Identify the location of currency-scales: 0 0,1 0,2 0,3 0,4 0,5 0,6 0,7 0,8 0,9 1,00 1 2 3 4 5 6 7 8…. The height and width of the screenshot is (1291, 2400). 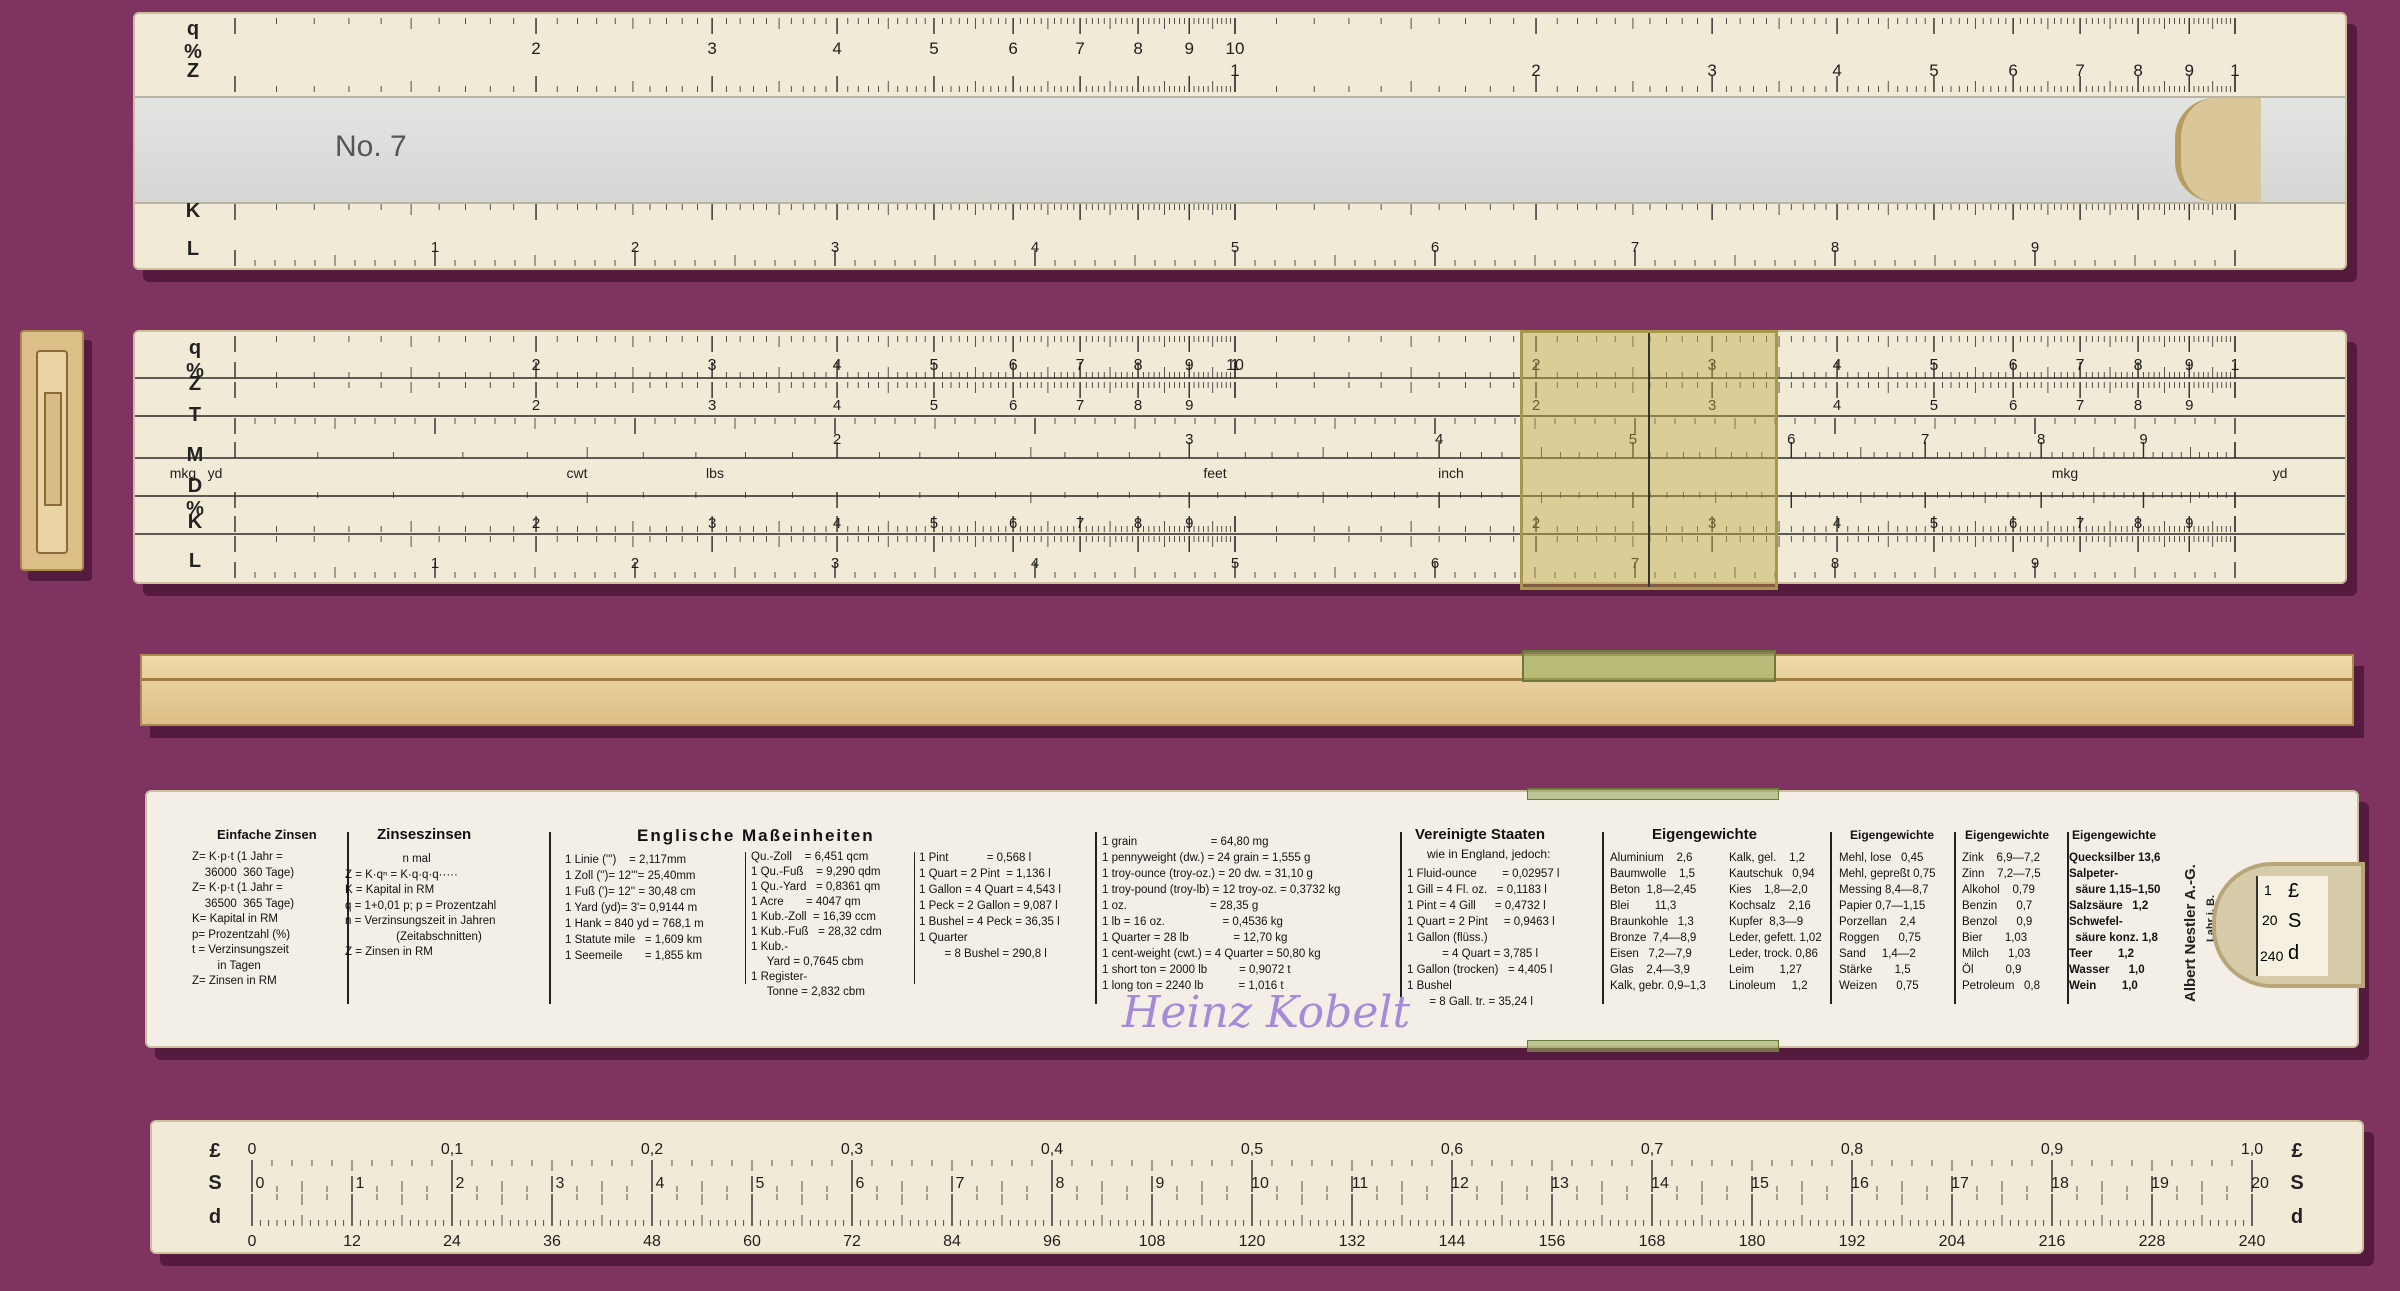
(1258, 1195).